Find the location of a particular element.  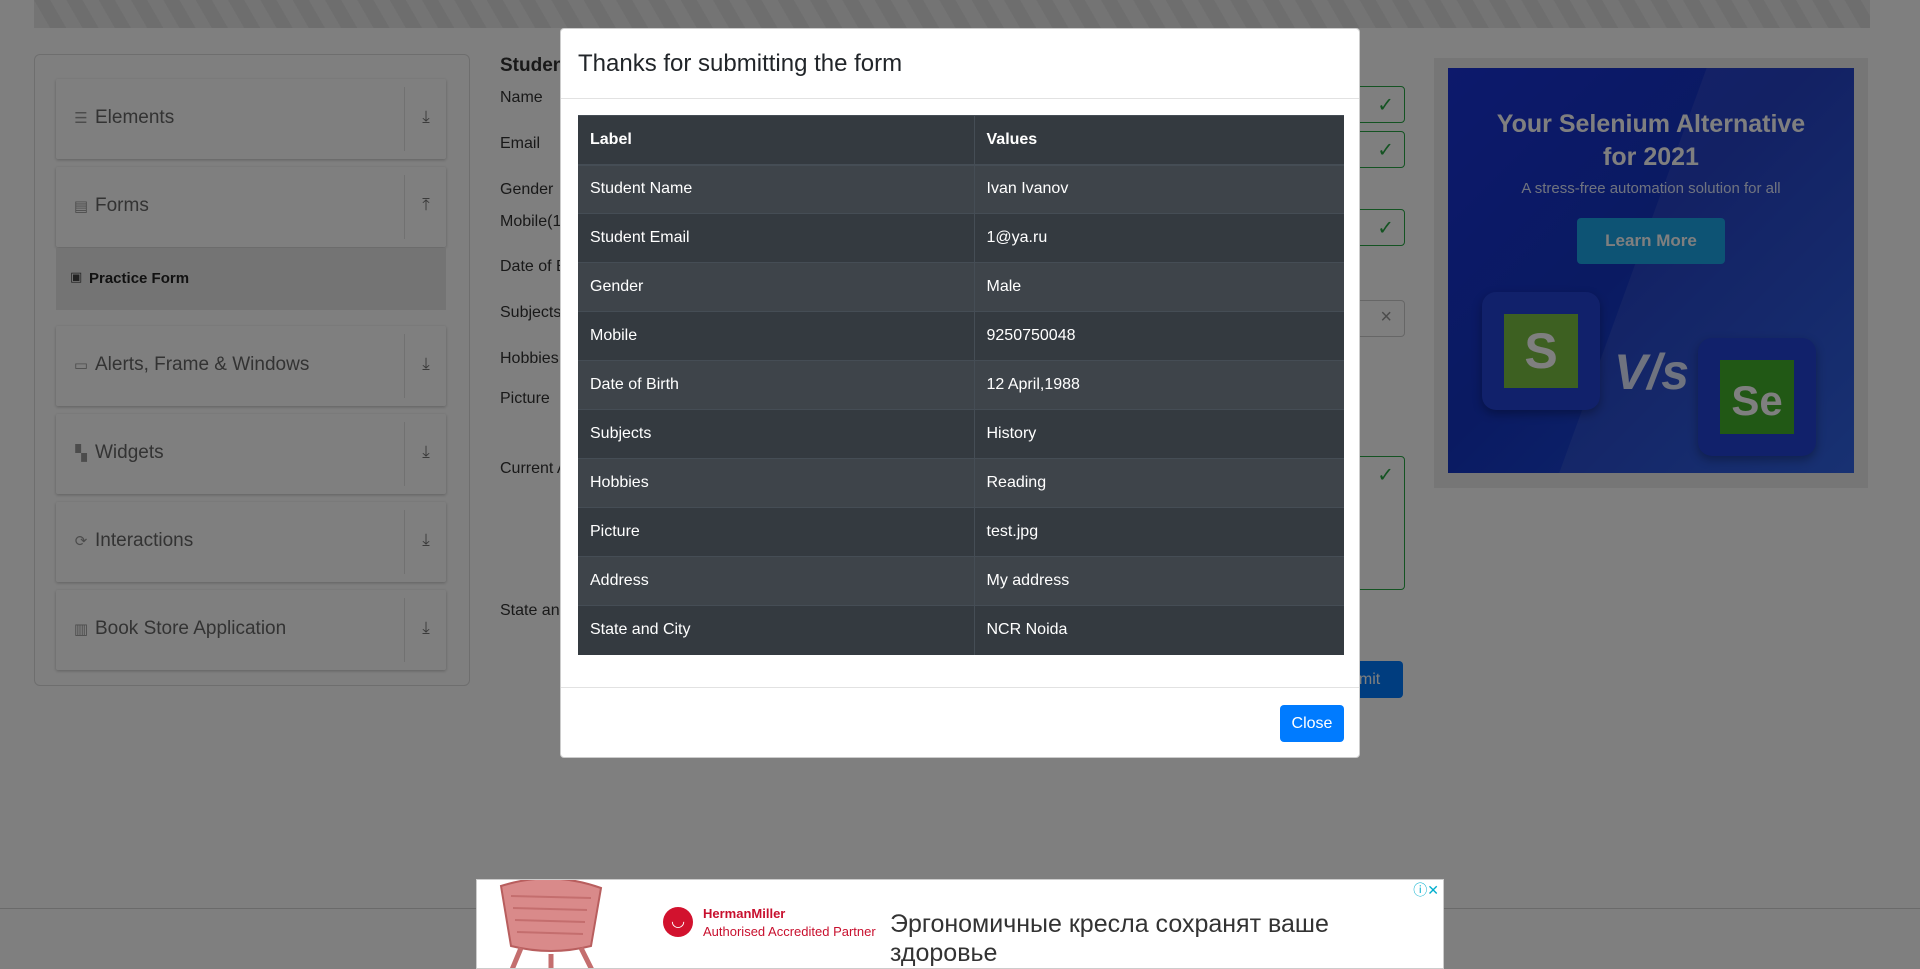

row-label: Picture is located at coordinates (776, 532).